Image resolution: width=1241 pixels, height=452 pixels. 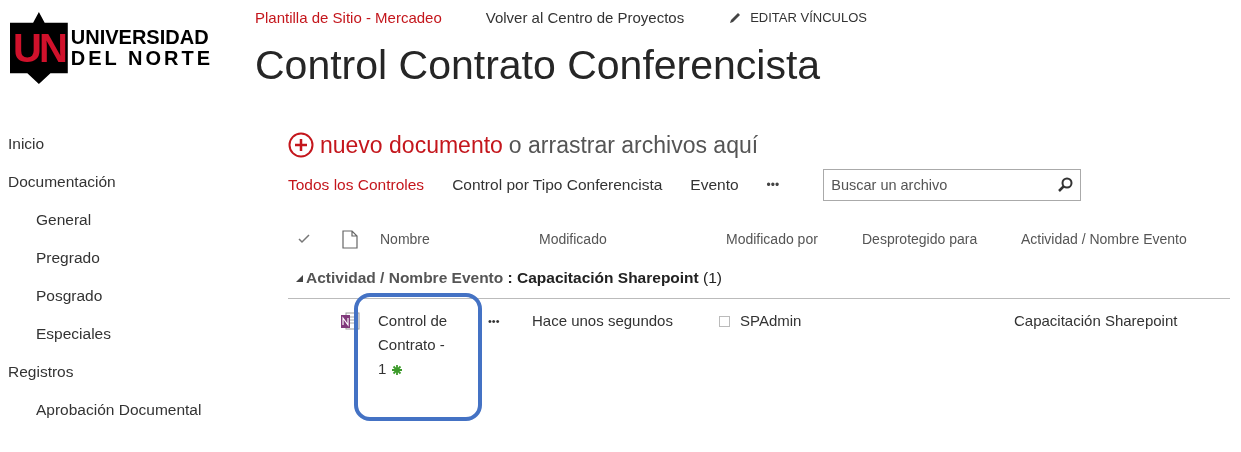 What do you see at coordinates (350, 239) in the screenshot?
I see `document-icon` at bounding box center [350, 239].